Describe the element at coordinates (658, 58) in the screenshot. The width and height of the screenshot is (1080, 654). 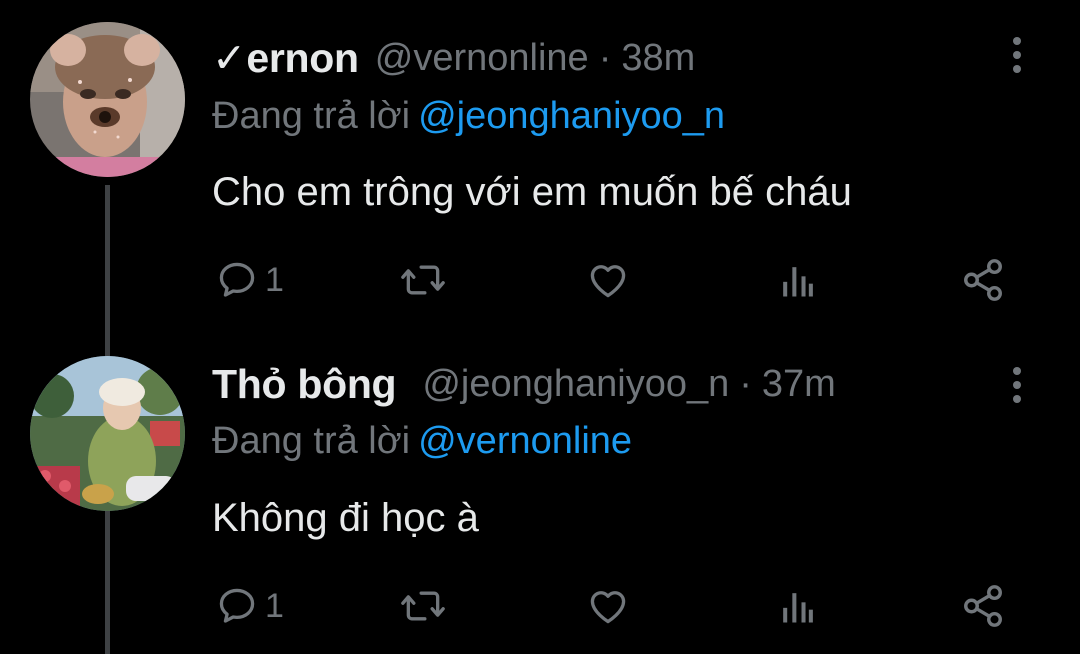
I see `timestamp: 38m` at that location.